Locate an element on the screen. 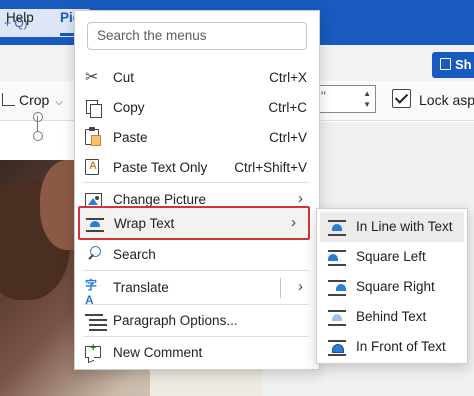 The width and height of the screenshot is (474, 396). submenu-item-in-front-of-text: In Front of Text is located at coordinates (392, 347).